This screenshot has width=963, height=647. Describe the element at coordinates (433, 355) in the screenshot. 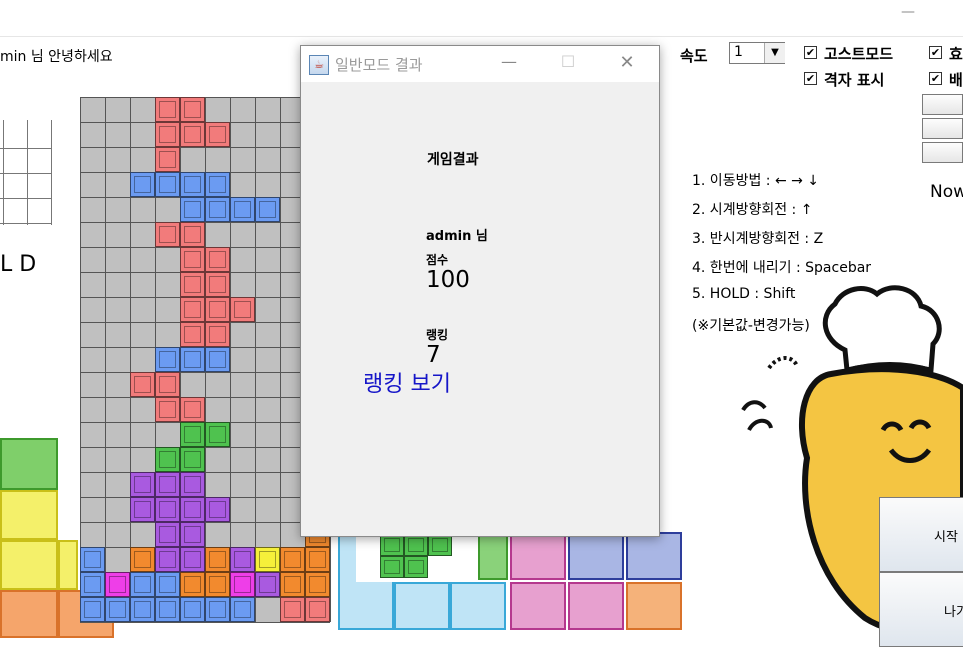

I see `rank-value: 7` at that location.